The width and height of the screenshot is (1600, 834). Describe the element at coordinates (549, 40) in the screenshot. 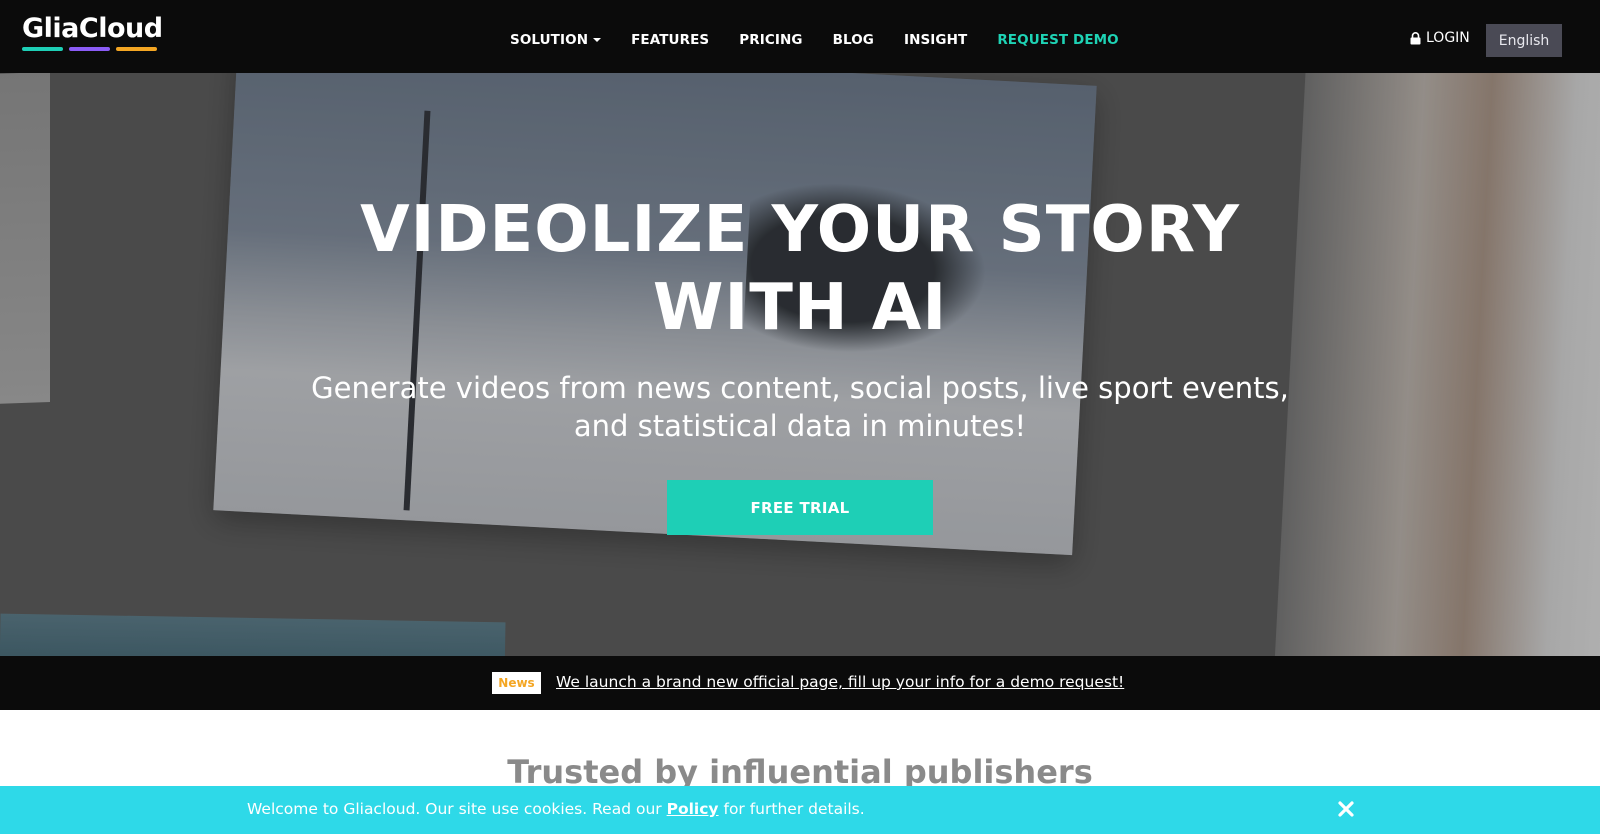

I see `nav-item-label: SOLUTION` at that location.